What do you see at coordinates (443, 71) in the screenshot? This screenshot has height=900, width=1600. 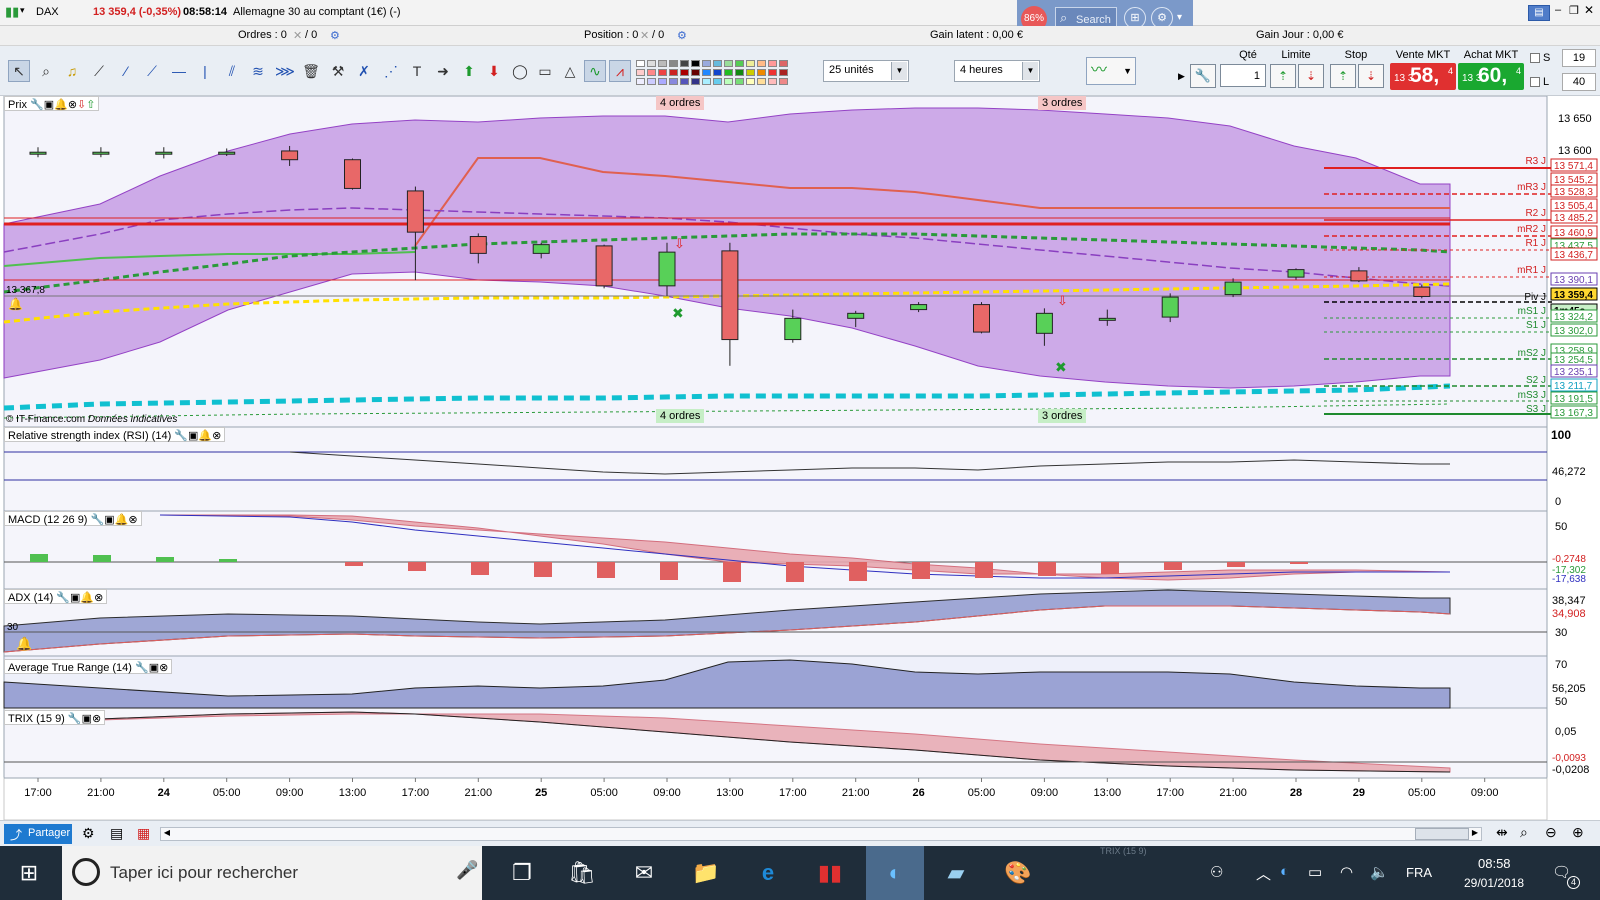 I see `arrow-tool-icon: ➜` at bounding box center [443, 71].